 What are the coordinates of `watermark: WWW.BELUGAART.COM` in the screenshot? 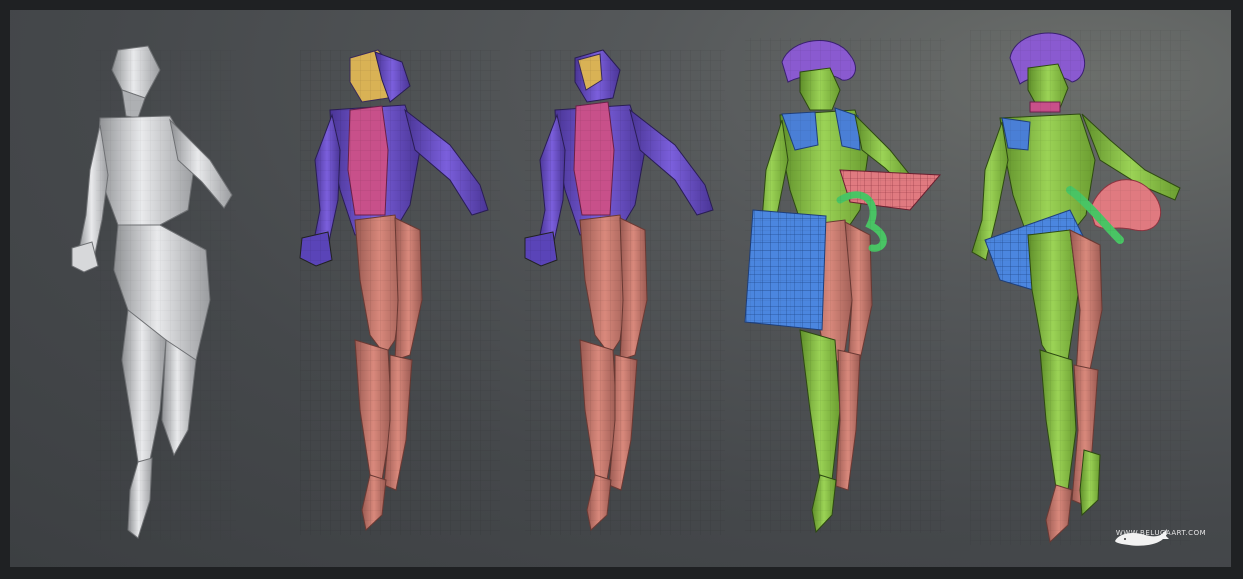 It's located at (1161, 536).